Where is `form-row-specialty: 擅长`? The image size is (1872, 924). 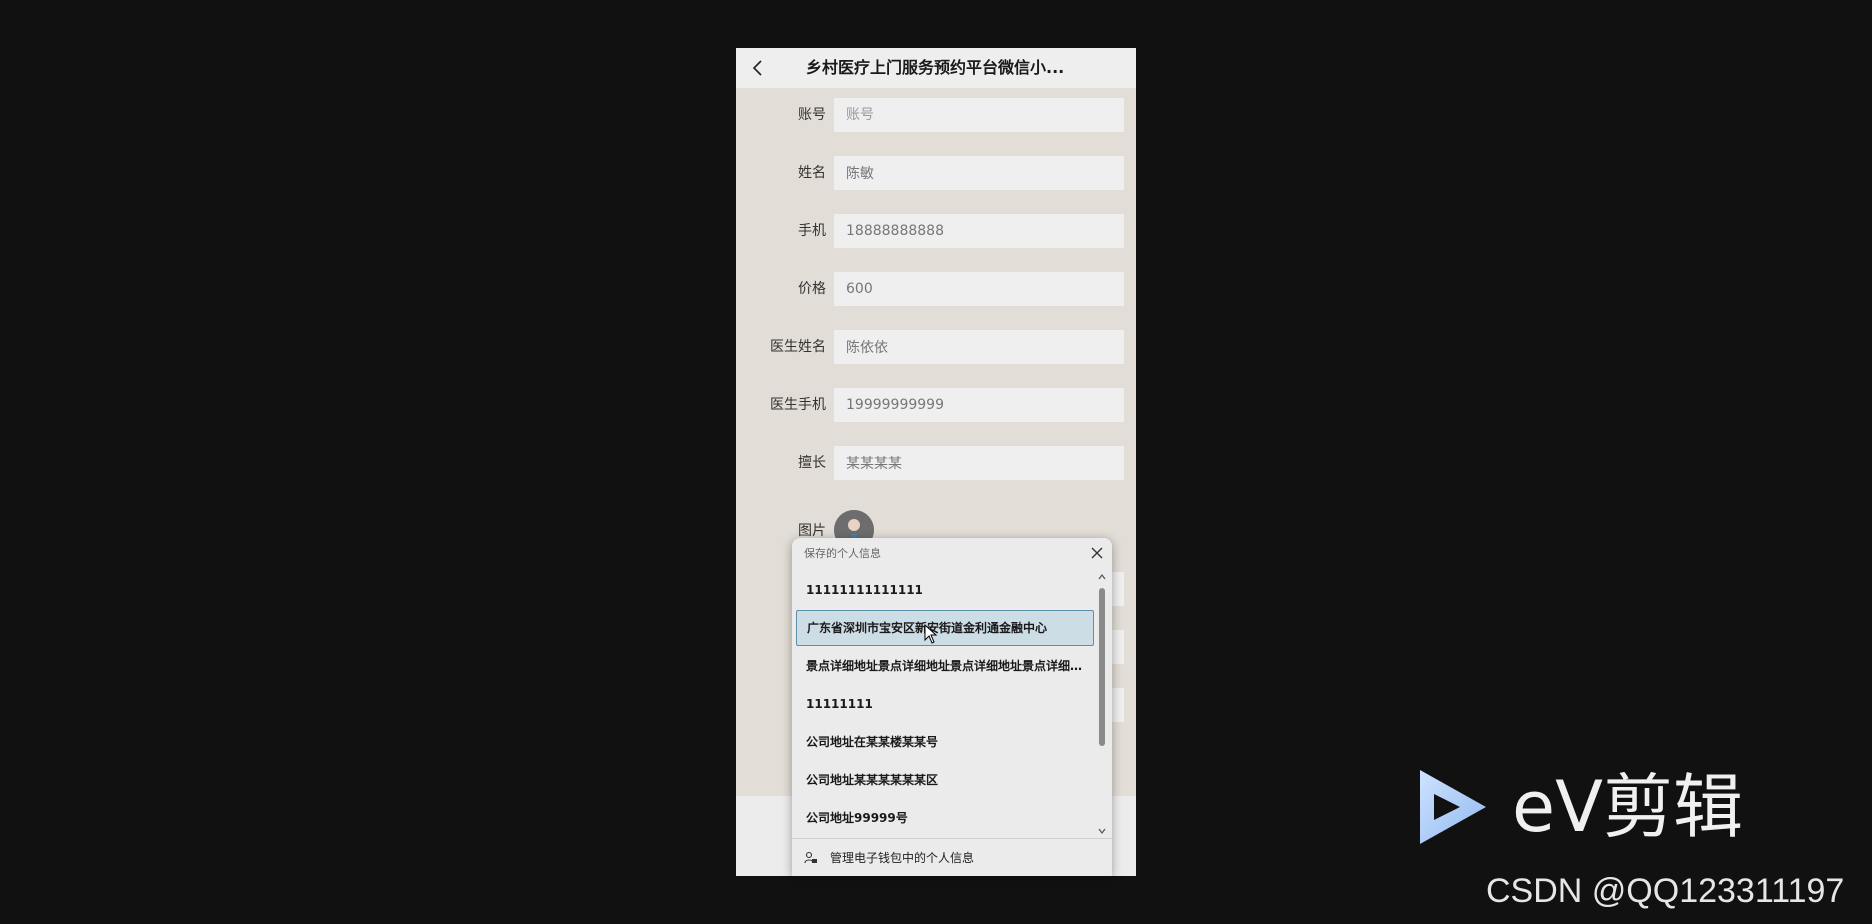
form-row-specialty: 擅长 is located at coordinates (936, 463).